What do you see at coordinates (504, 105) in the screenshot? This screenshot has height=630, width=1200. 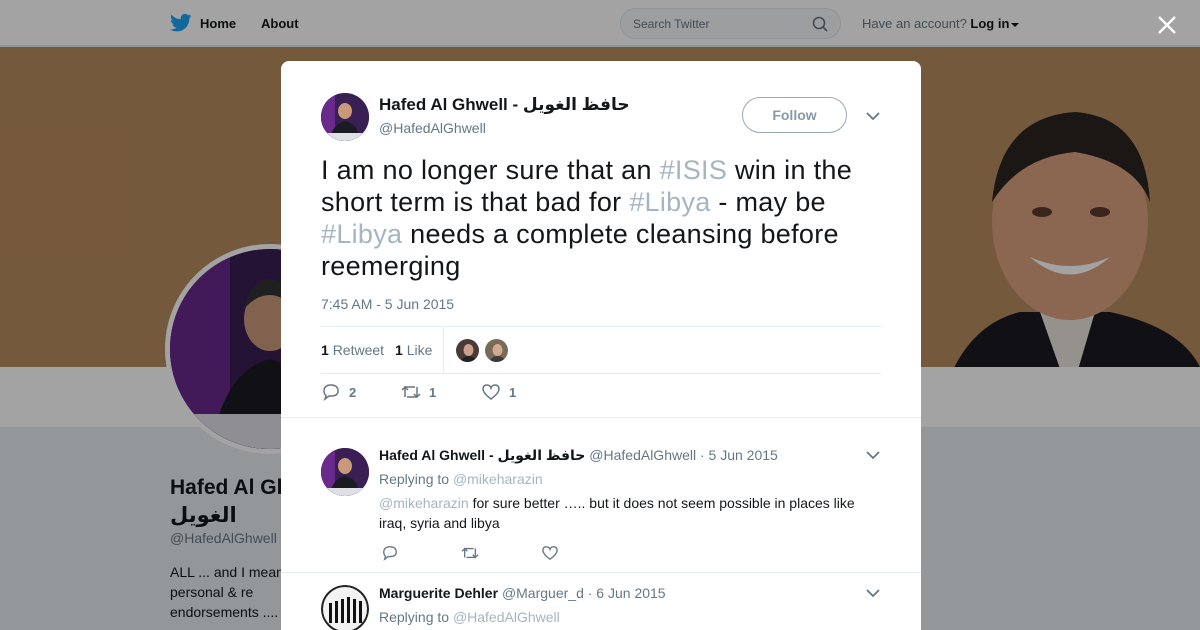 I see `tweet-author-name: Hafed Al Ghwell - حافظ الغويل` at bounding box center [504, 105].